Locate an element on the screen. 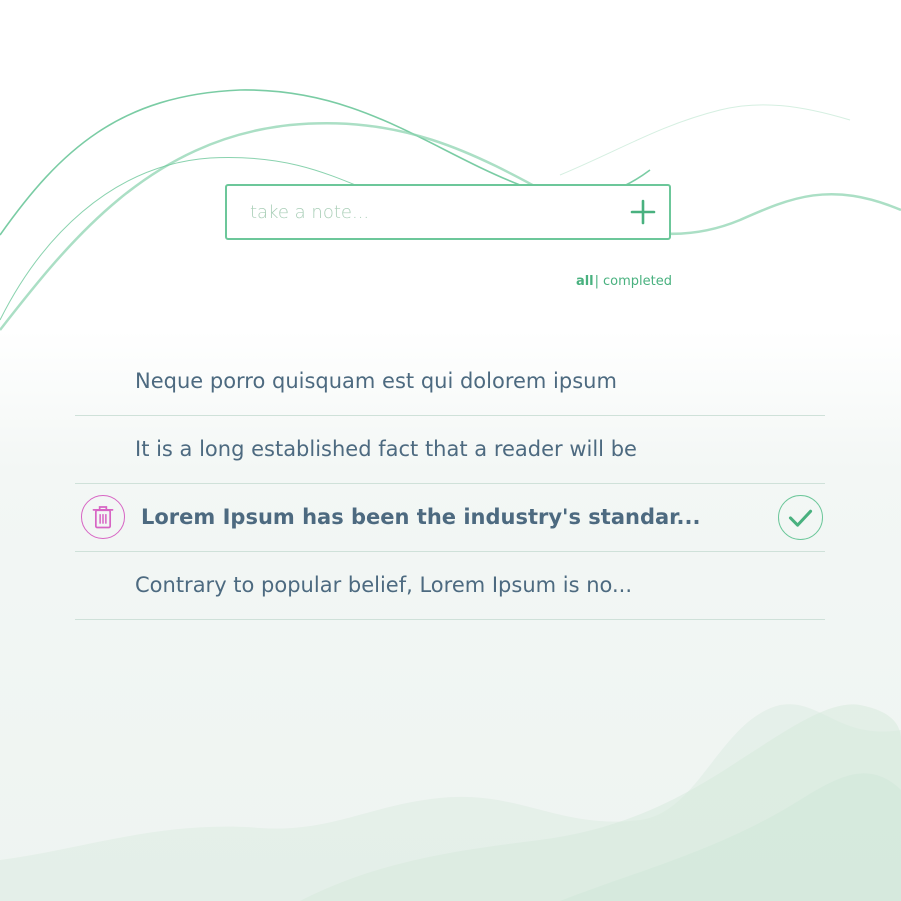  complete-note-button is located at coordinates (800, 517).